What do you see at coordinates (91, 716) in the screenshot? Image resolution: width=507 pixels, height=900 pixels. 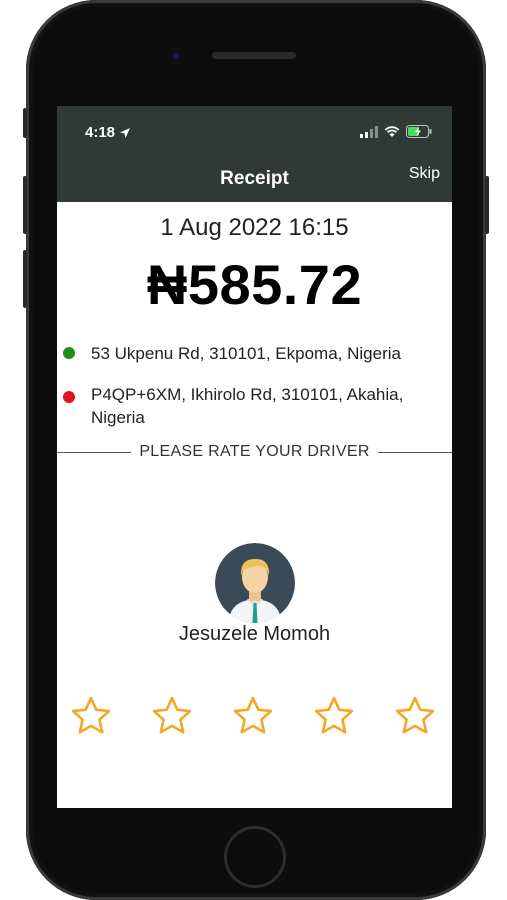 I see `rating-star-1-icon` at bounding box center [91, 716].